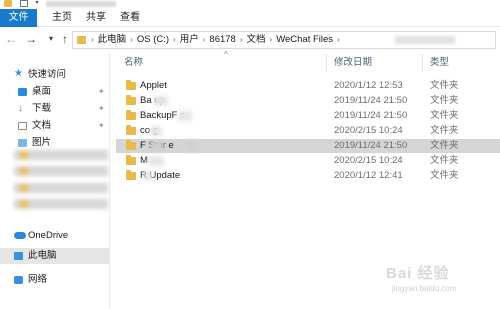 Image resolution: width=500 pixels, height=309 pixels. Describe the element at coordinates (424, 288) in the screenshot. I see `watermark-url: jingyan.baidu.com` at that location.